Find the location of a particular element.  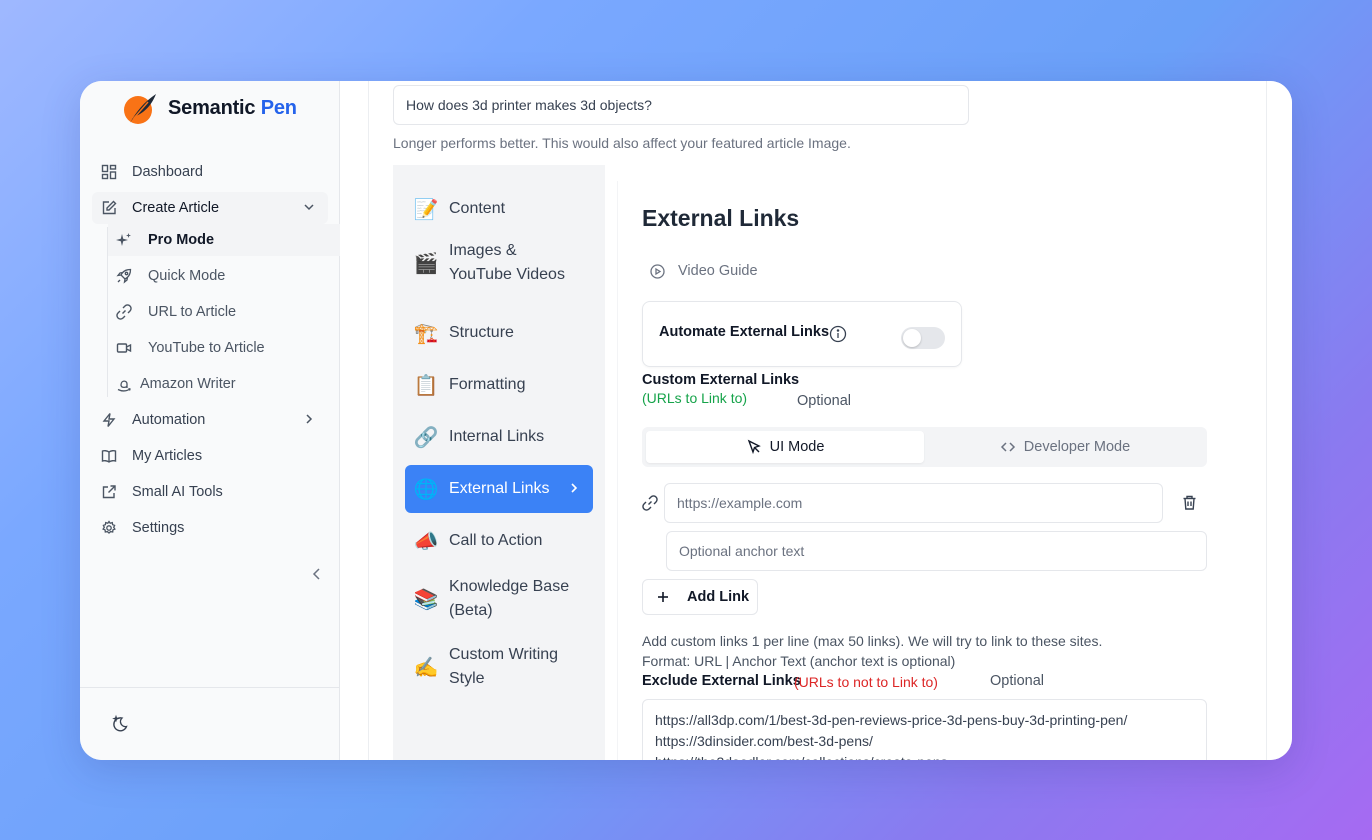

sidebar-item-automation: Automation is located at coordinates (210, 420).